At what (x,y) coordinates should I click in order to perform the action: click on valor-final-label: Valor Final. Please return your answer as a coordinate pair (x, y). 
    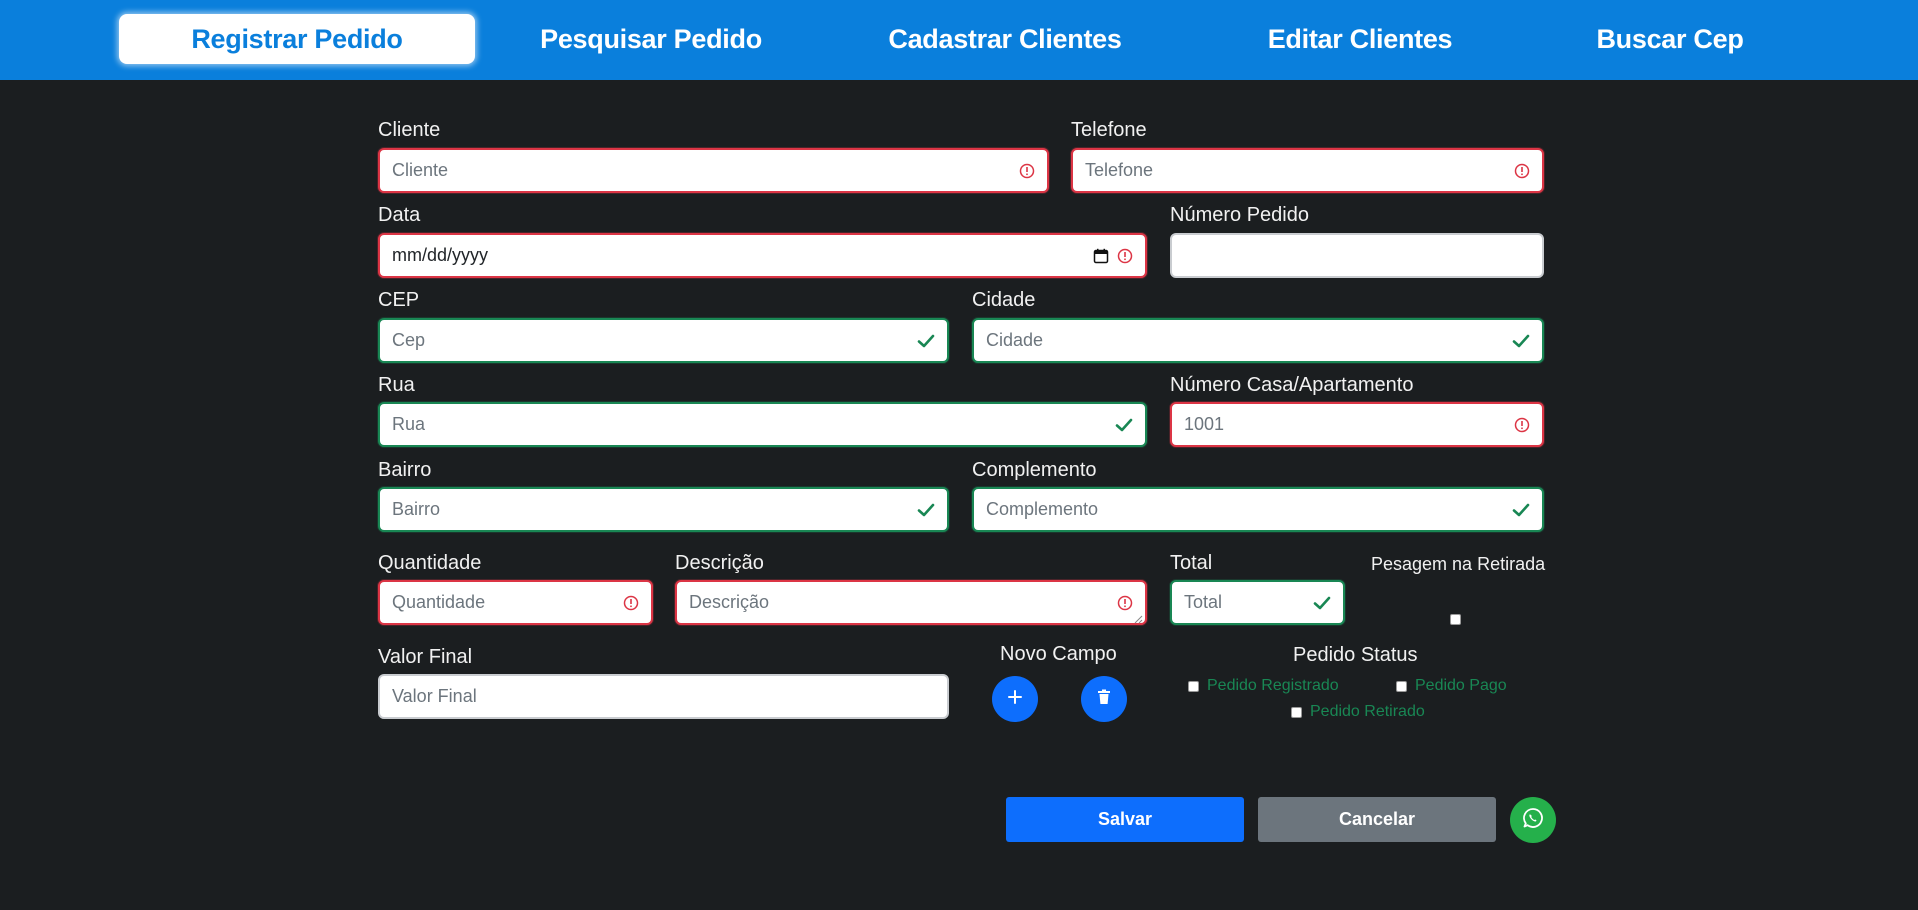
    Looking at the image, I should click on (425, 657).